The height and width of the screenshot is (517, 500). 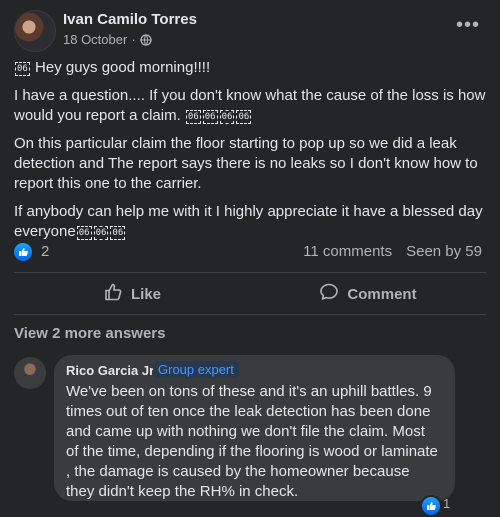 I want to click on post-paragraph-1: 06 Hey guys good morning!!!!, so click(x=113, y=67).